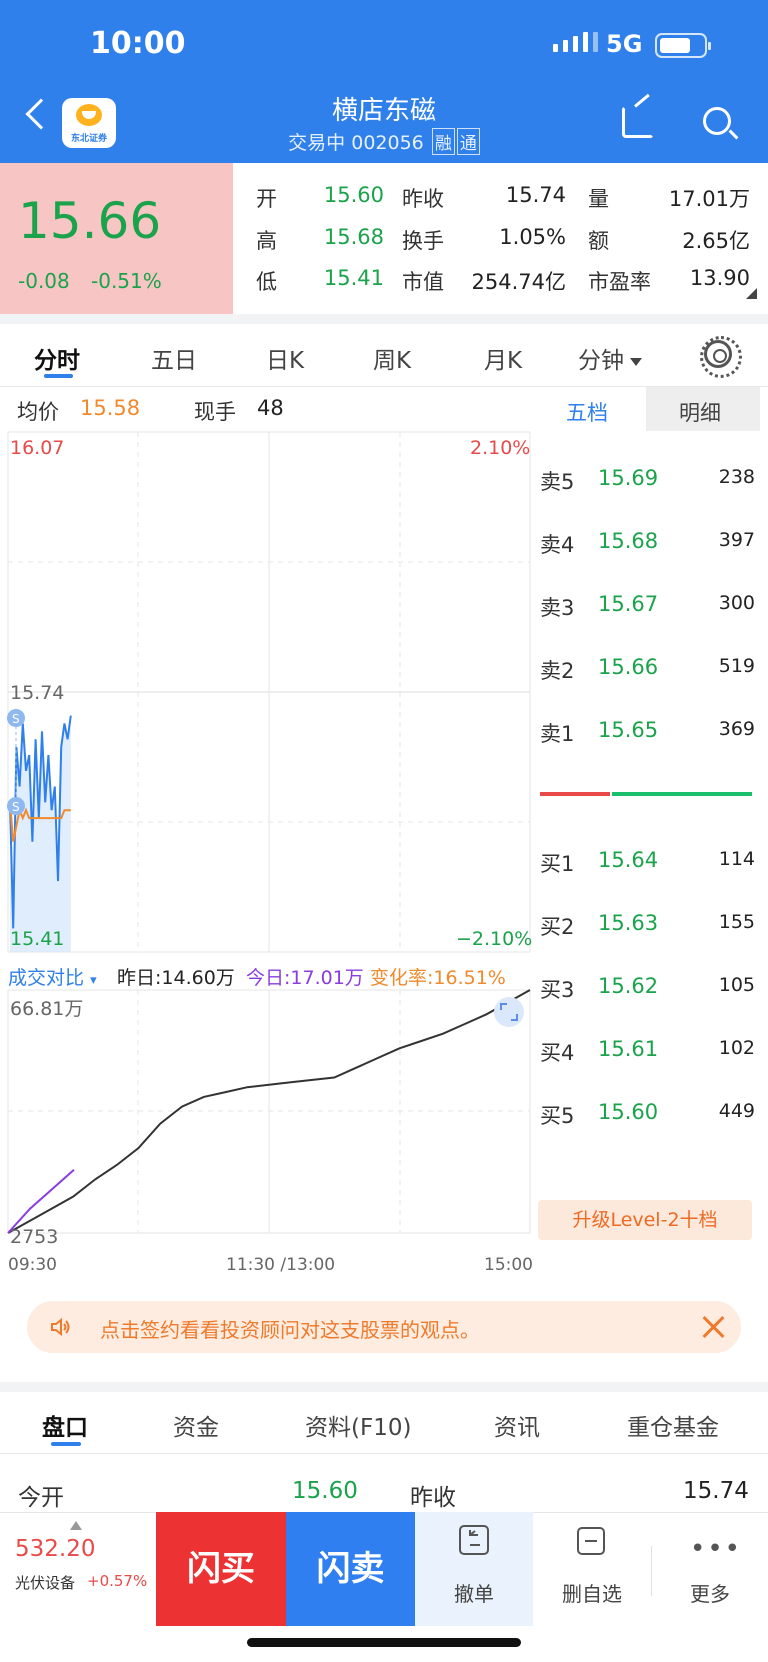 This screenshot has width=768, height=1662. Describe the element at coordinates (55, 1549) in the screenshot. I see `sector-index-value: 532.20` at that location.